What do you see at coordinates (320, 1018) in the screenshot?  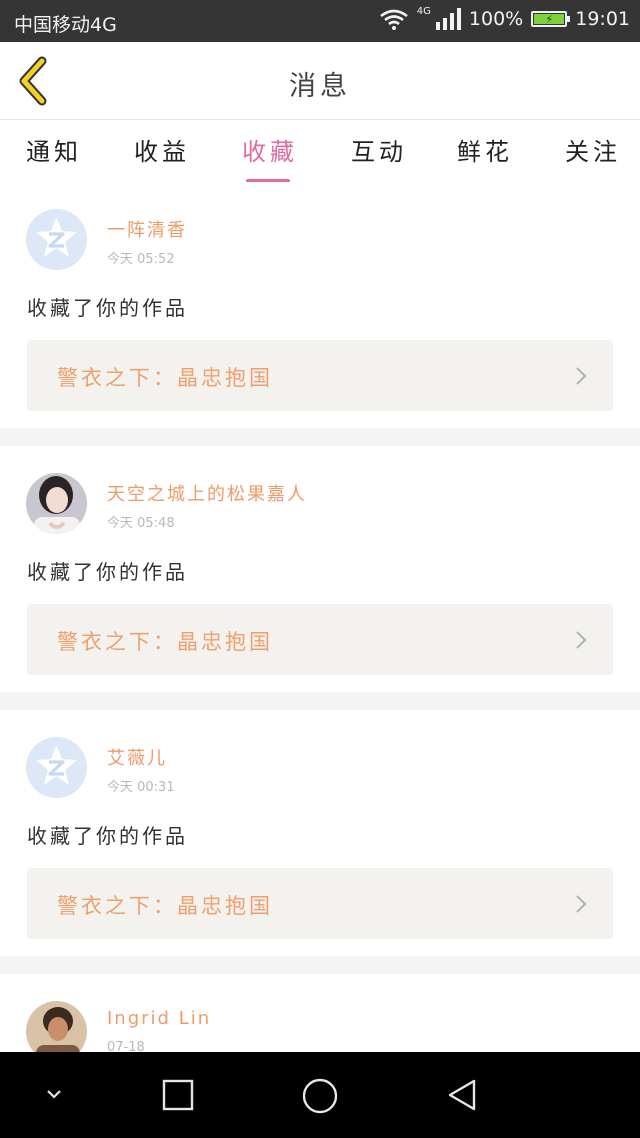 I see `list-item: Ingrid Lin 07-18` at bounding box center [320, 1018].